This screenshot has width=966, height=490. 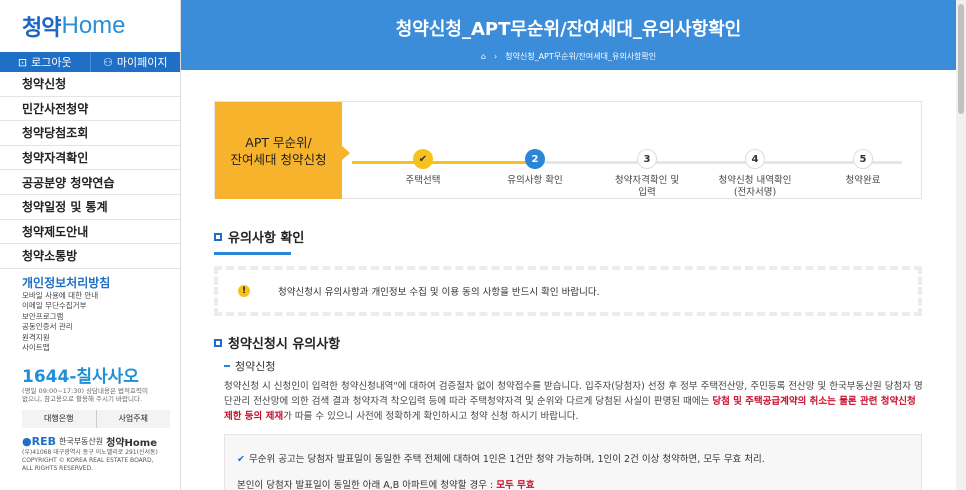 I want to click on subsection-title: 청약신청, so click(x=573, y=366).